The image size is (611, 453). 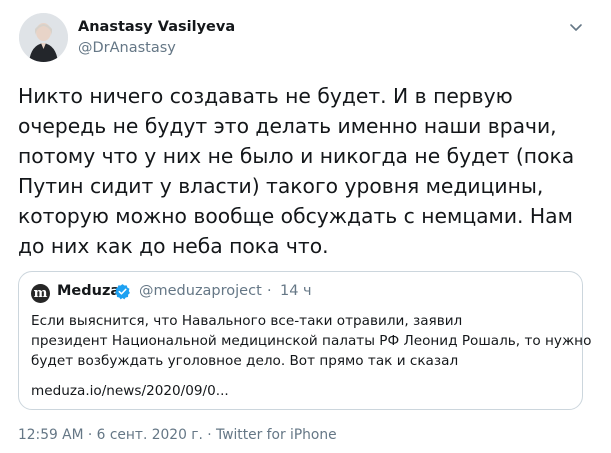 I want to click on quoted-author-handle: @meduzaproject, so click(x=200, y=291).